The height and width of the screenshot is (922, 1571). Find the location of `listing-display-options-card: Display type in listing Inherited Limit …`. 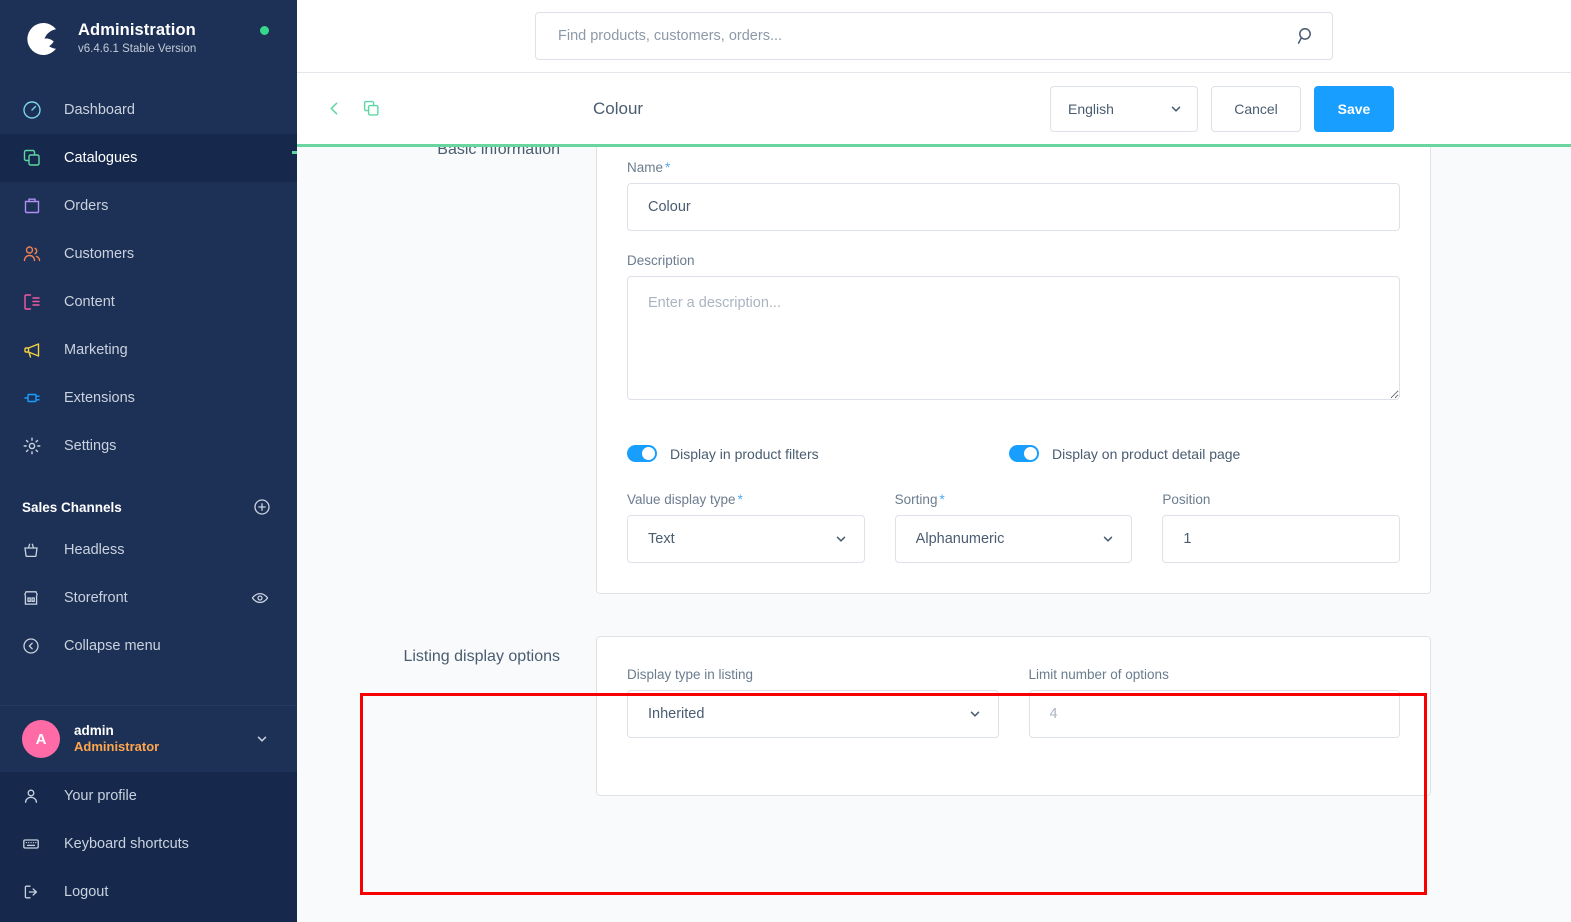

listing-display-options-card: Display type in listing Inherited Limit … is located at coordinates (1013, 716).